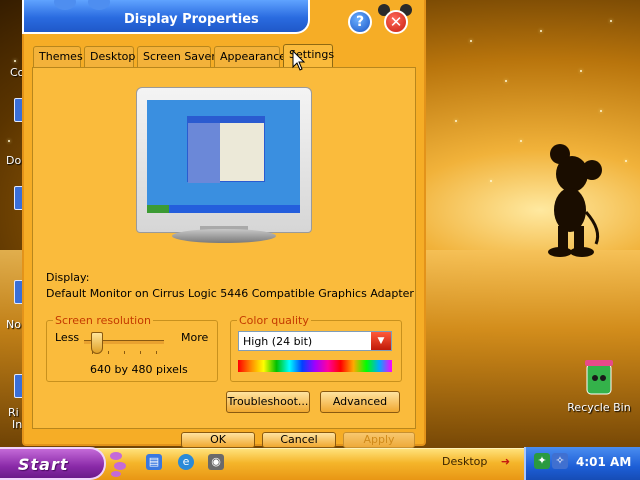  Describe the element at coordinates (68, 277) in the screenshot. I see `display-label: Display:` at that location.